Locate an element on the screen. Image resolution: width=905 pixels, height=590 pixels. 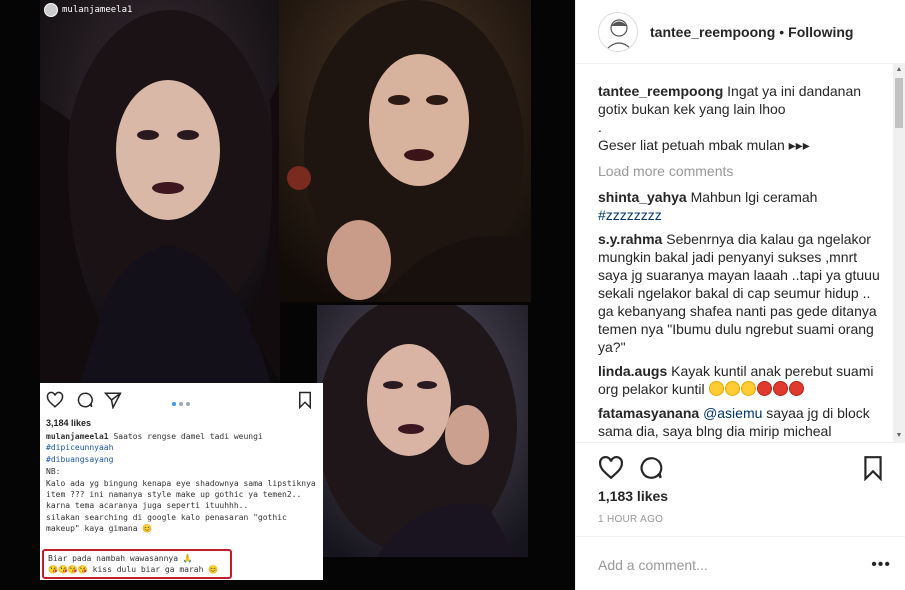
post-timestamp: 1 HOUR AGO is located at coordinates (631, 519).